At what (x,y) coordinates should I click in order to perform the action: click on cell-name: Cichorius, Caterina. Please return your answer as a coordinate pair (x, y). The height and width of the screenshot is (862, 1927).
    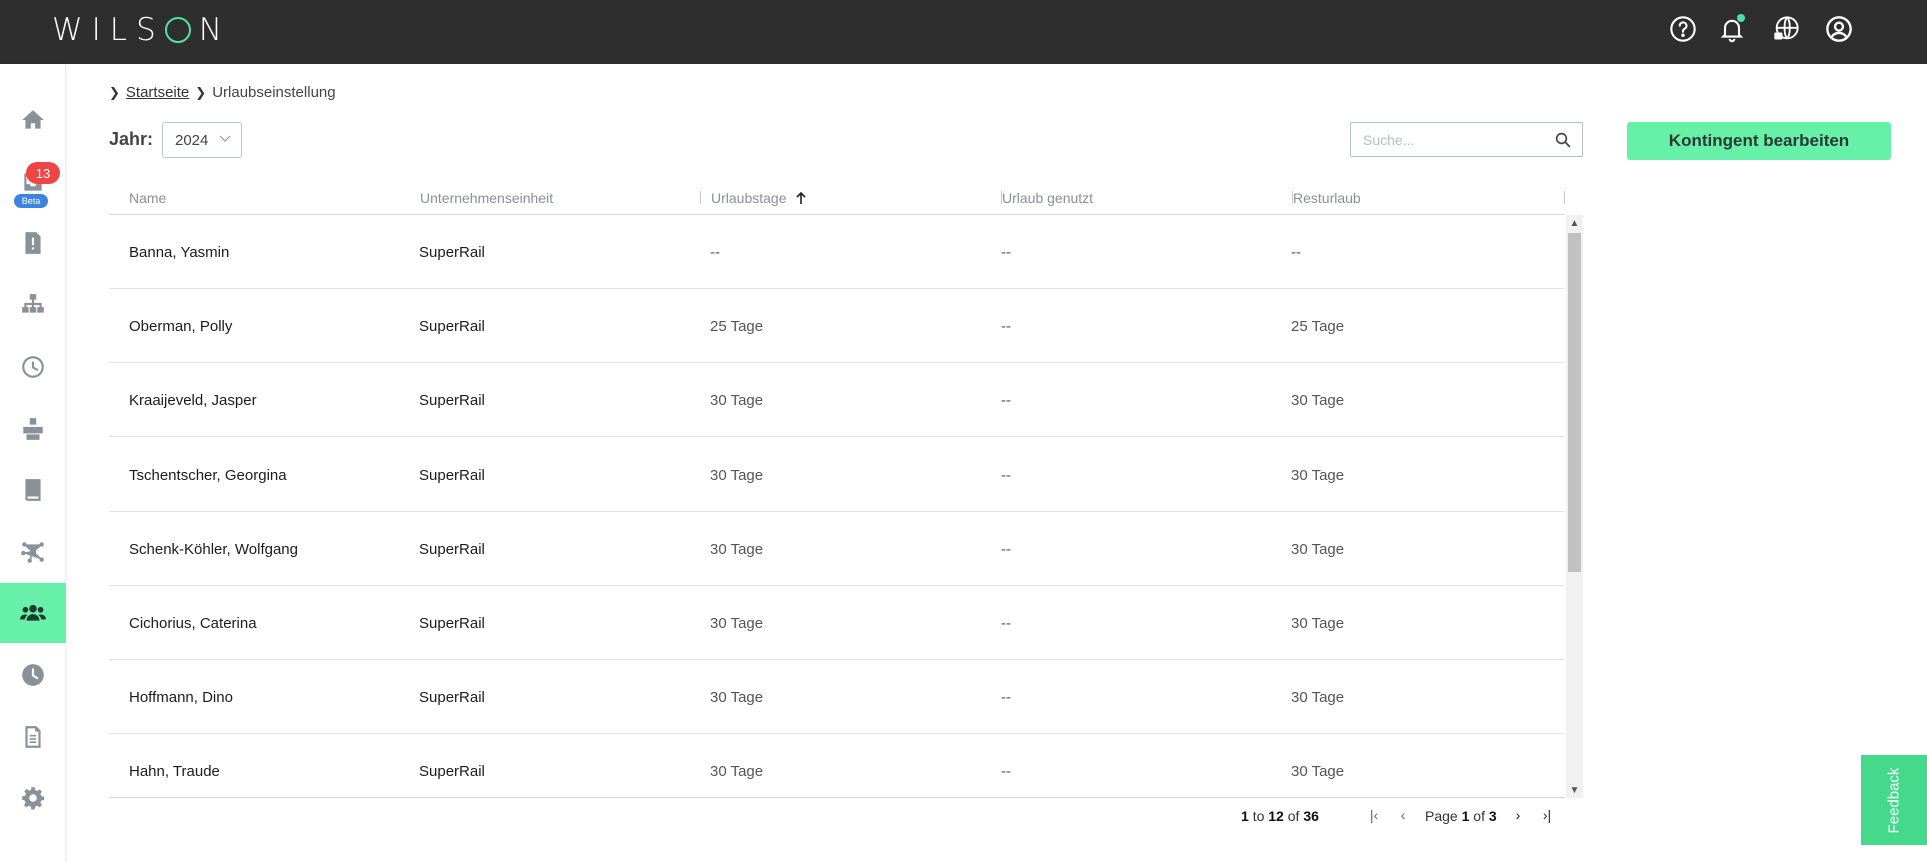
    Looking at the image, I should click on (193, 623).